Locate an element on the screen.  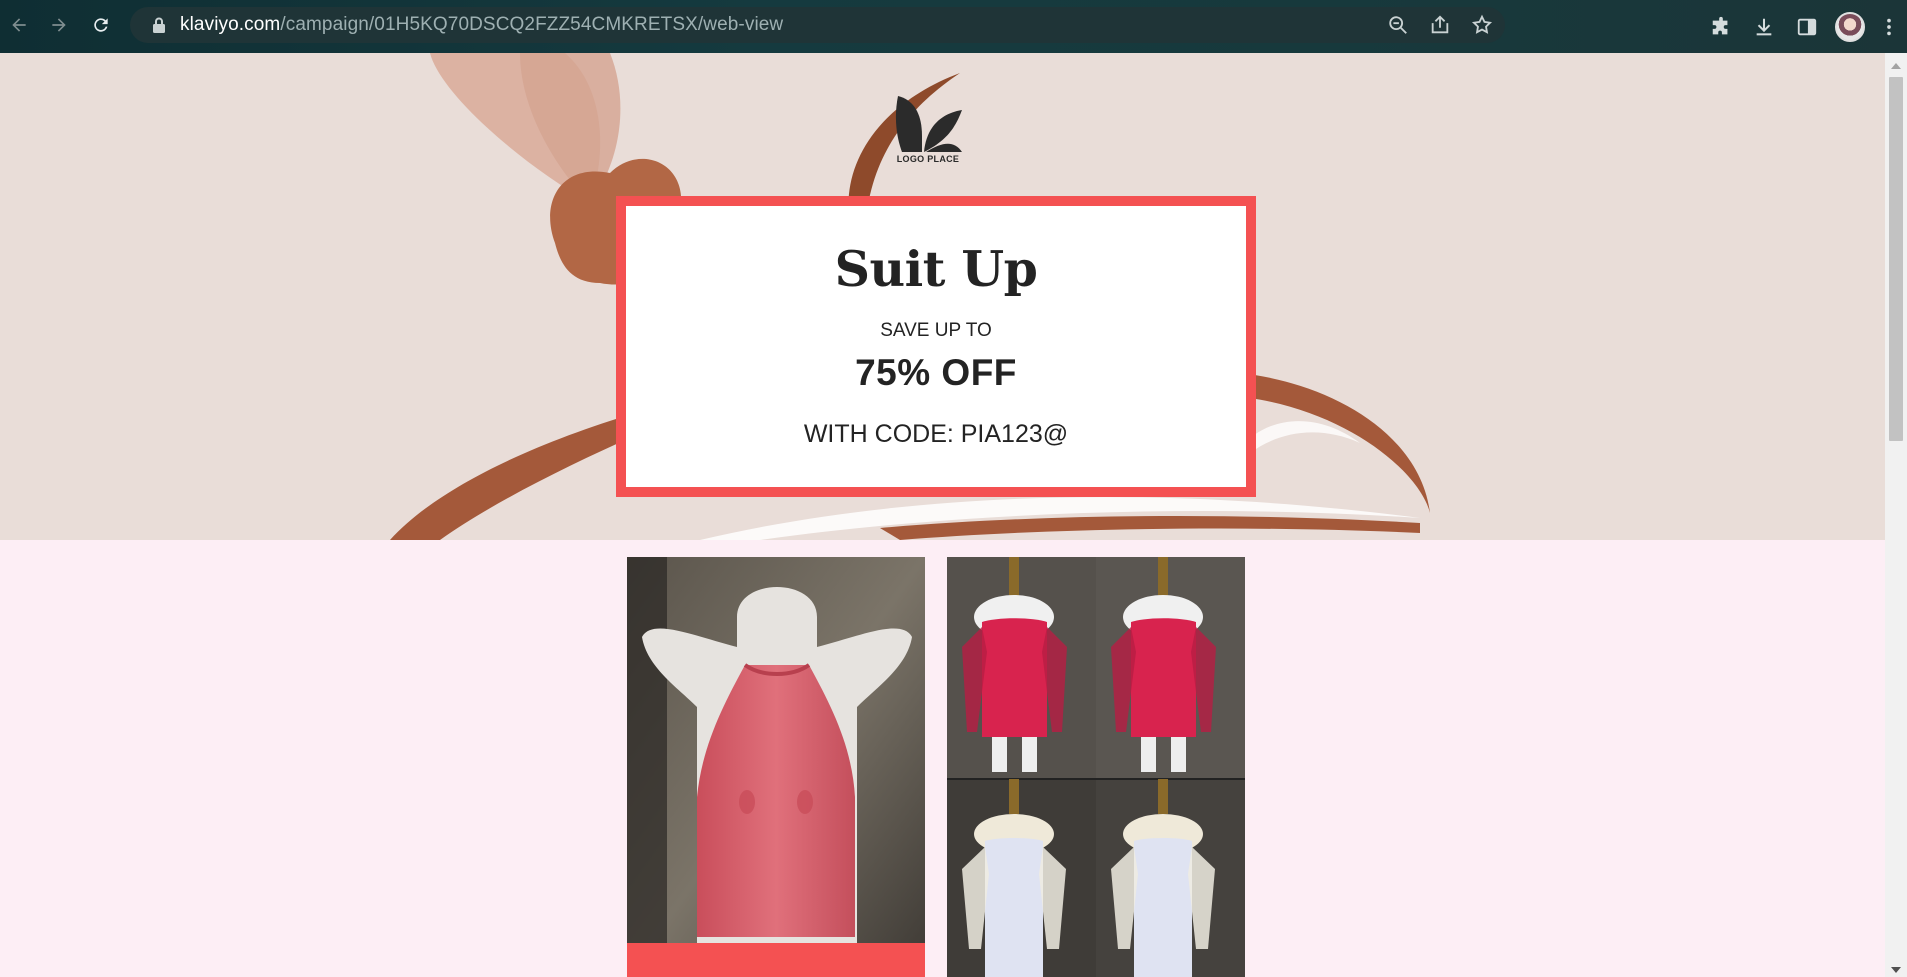
product-image-halter-top is located at coordinates (776, 767).